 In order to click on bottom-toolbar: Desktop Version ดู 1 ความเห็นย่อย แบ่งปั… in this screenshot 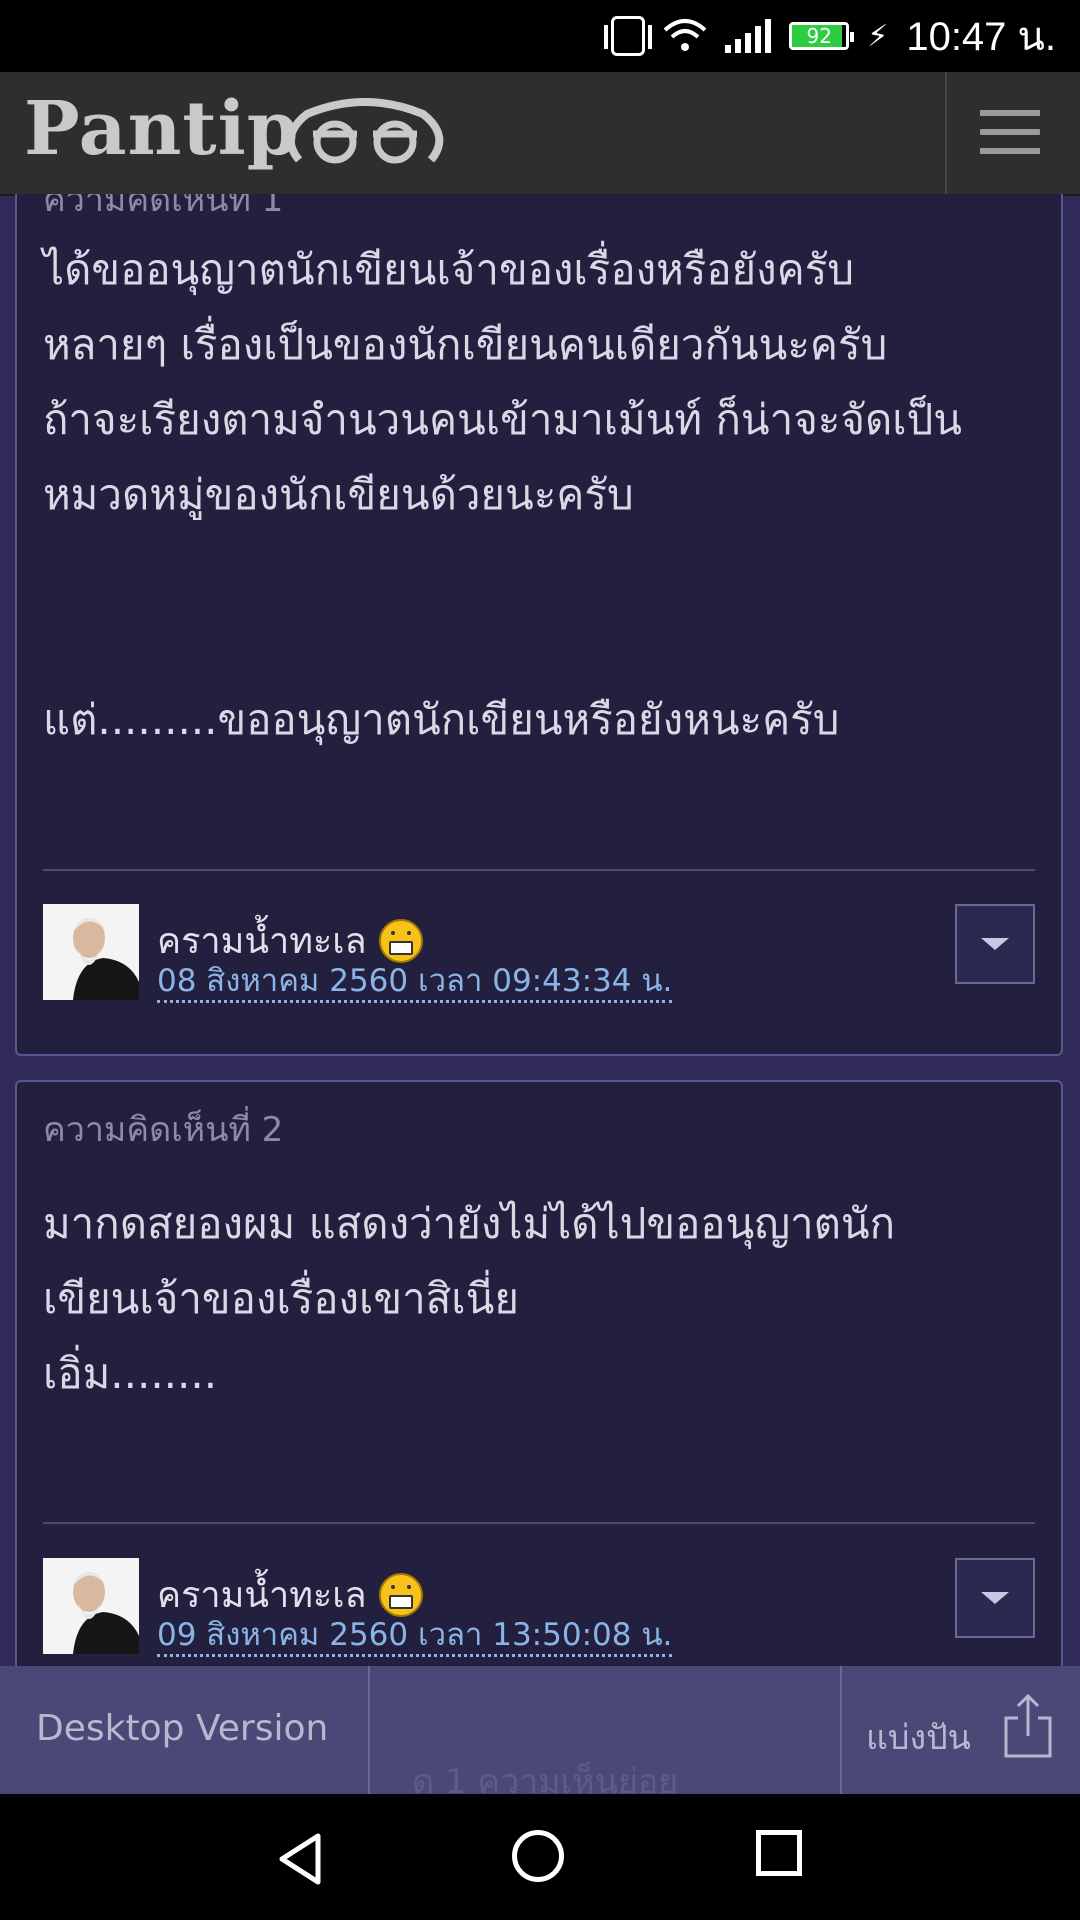, I will do `click(540, 1734)`.